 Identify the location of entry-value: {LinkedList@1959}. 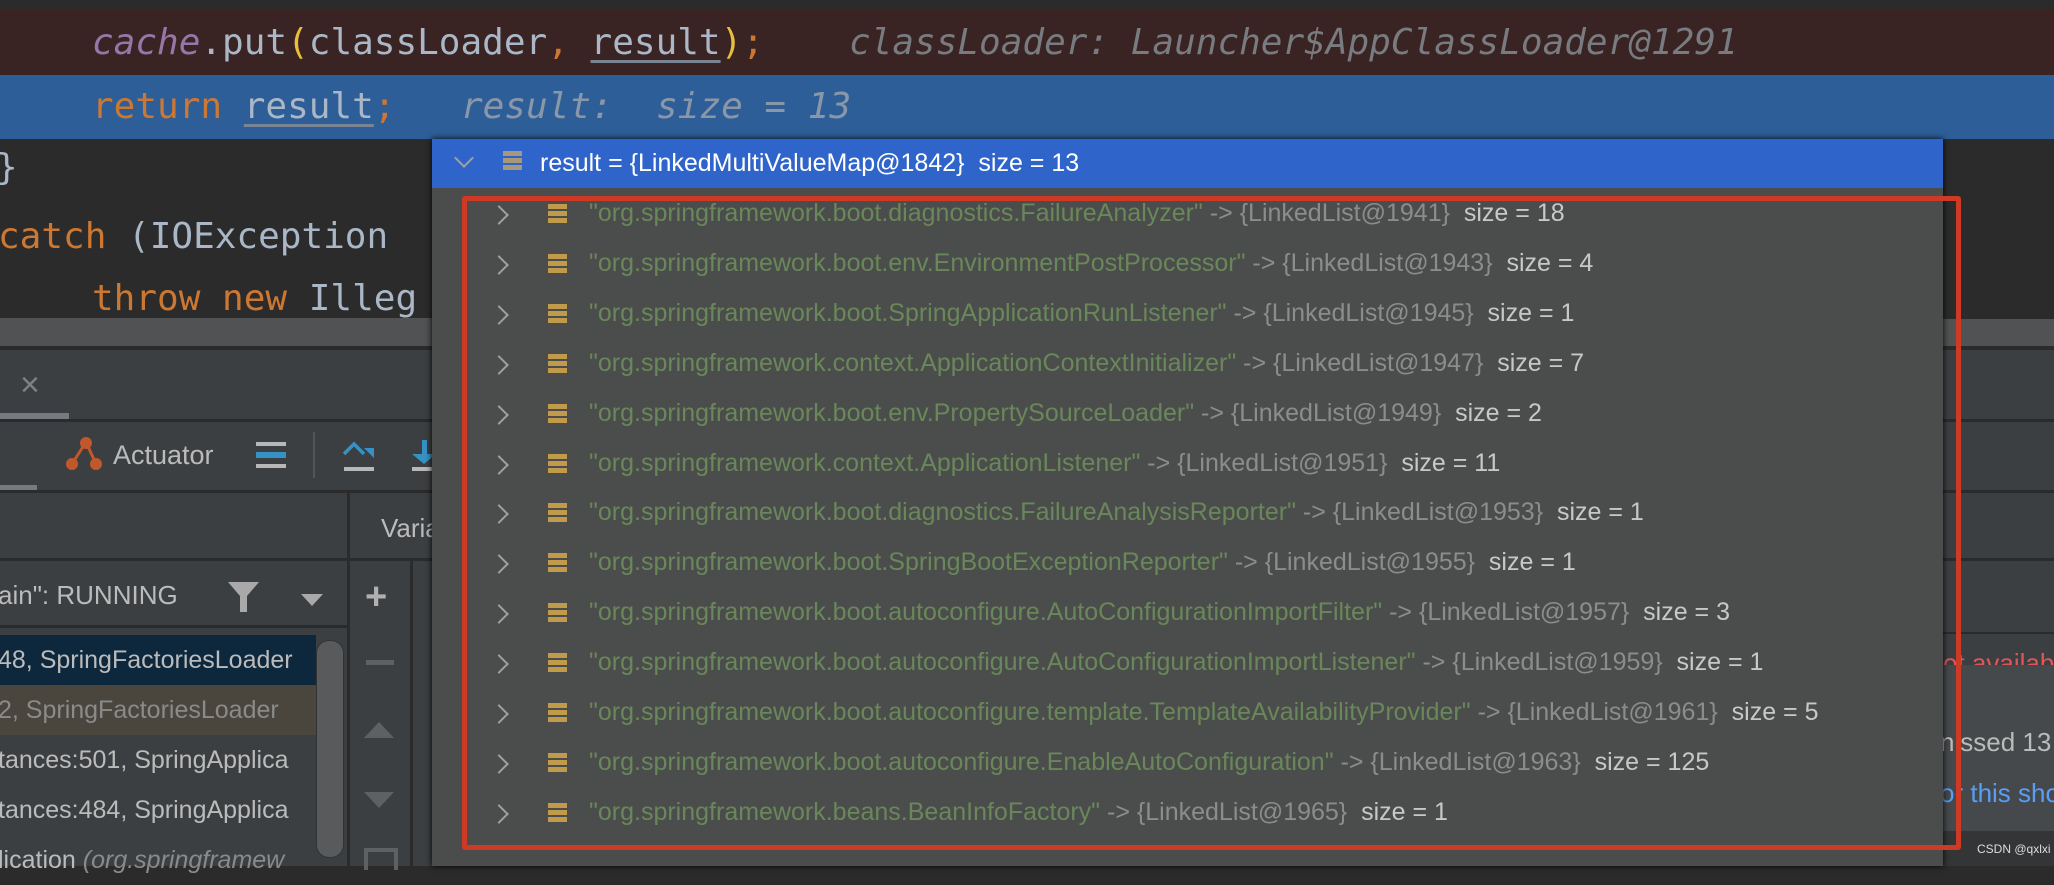
(1557, 662).